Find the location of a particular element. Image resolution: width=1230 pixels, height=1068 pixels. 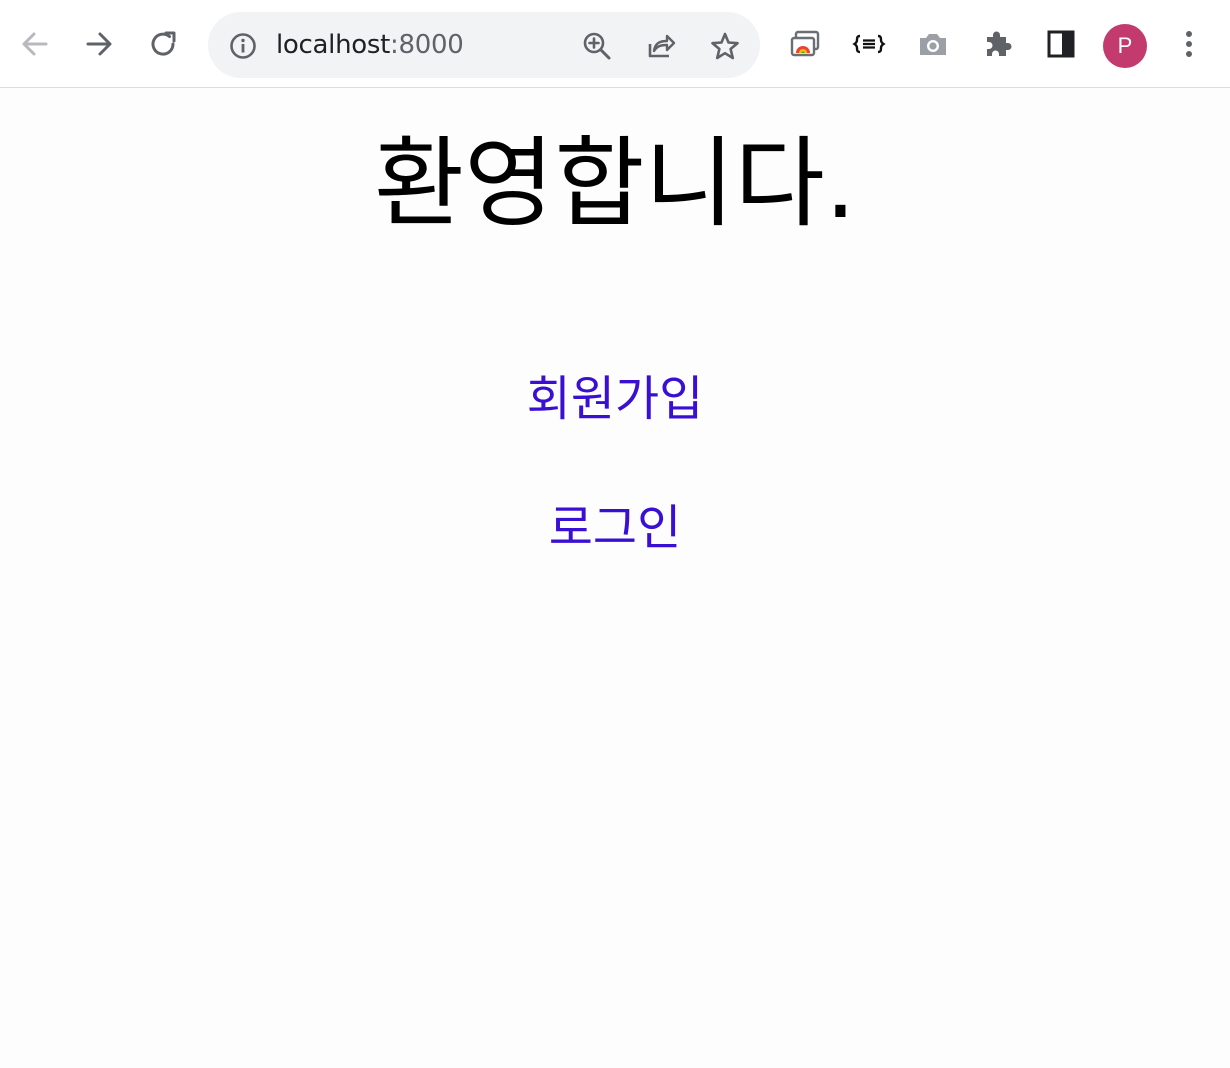

side-panel-button is located at coordinates (1061, 44).